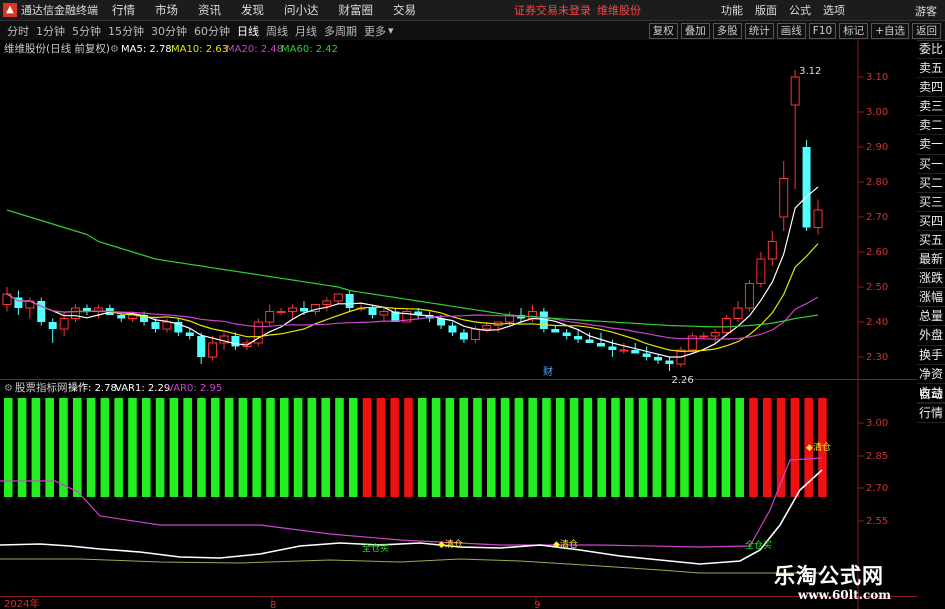 The image size is (945, 609). What do you see at coordinates (86, 31) in the screenshot?
I see `period-5min: 5分钟` at bounding box center [86, 31].